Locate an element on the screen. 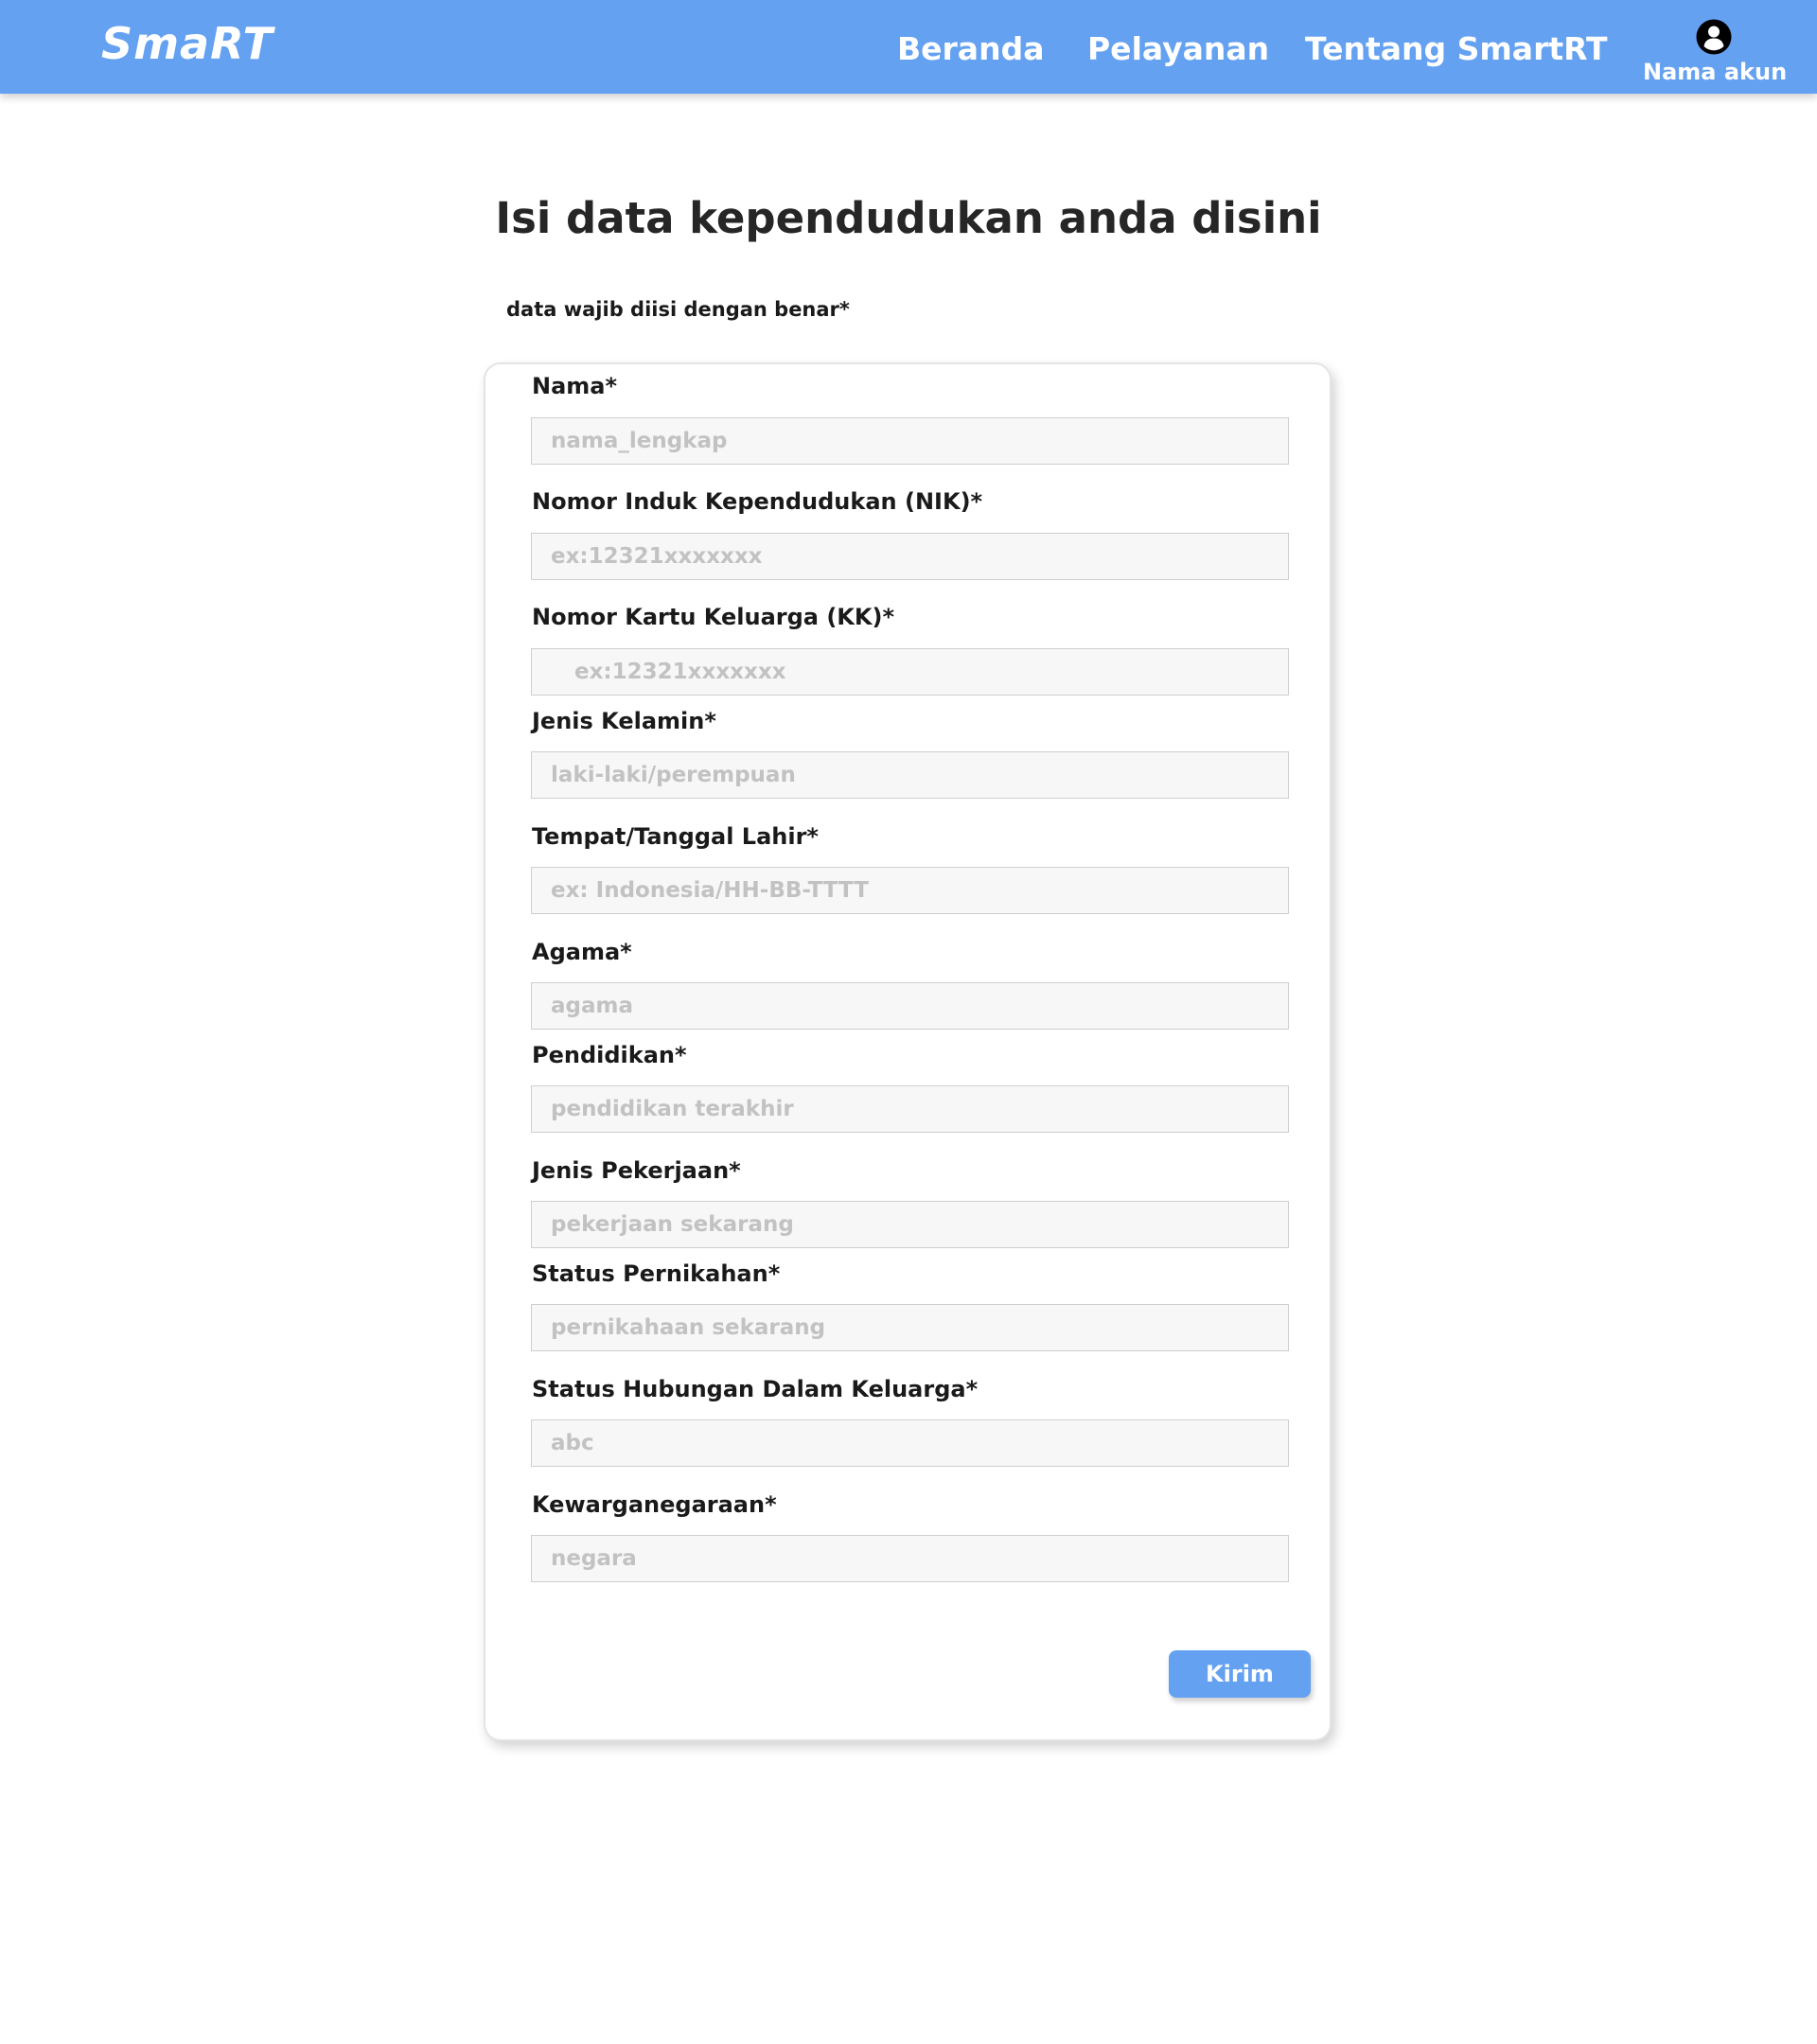 Image resolution: width=1817 pixels, height=2044 pixels. field-label-tempat-tanggal-lahir: Tempat/Tanggal Lahir* is located at coordinates (675, 836).